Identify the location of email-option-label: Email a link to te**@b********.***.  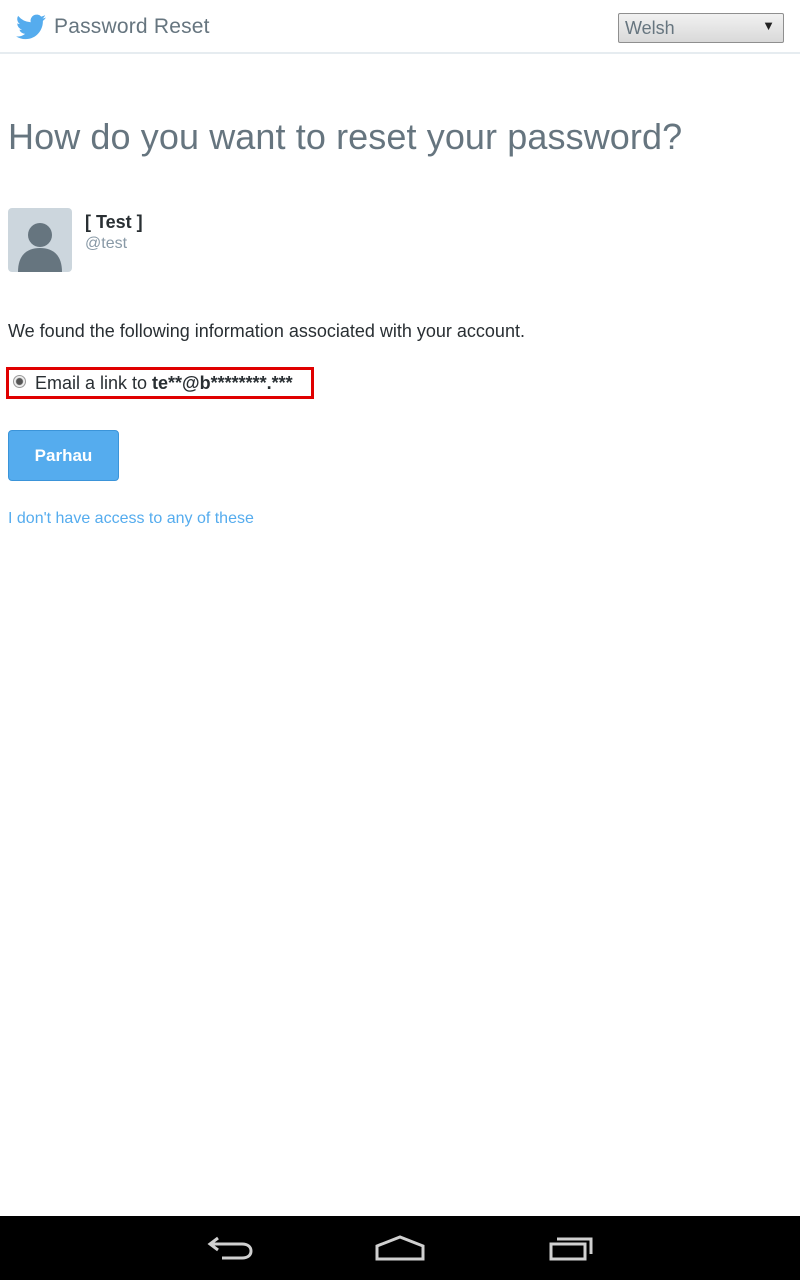
(164, 383).